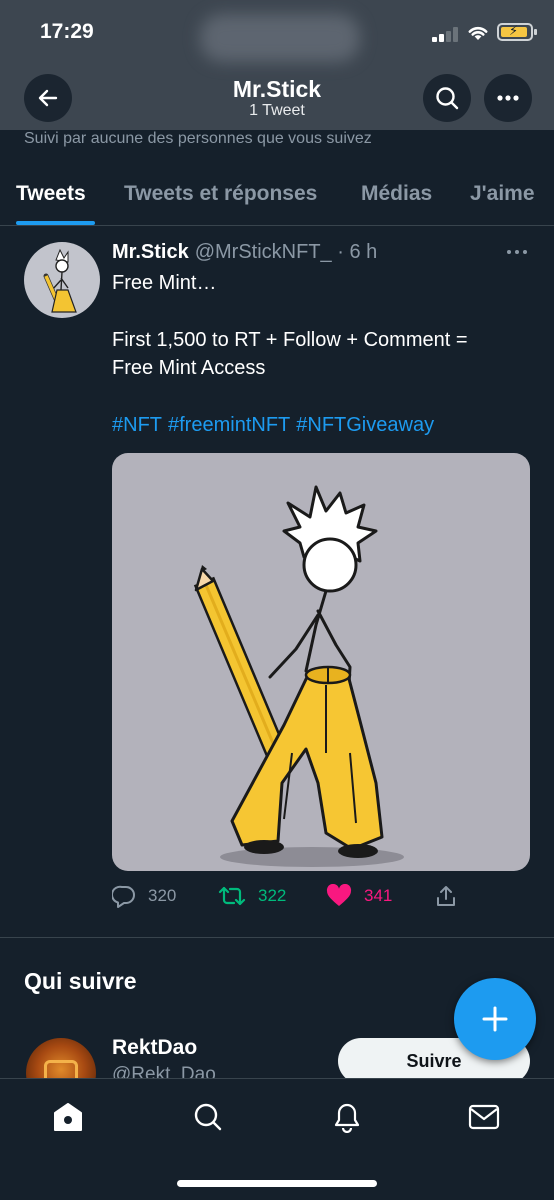 Image resolution: width=554 pixels, height=1200 pixels. Describe the element at coordinates (290, 340) in the screenshot. I see `tweet-text-line: First 1,500 to RT + Follow + Comment =` at that location.